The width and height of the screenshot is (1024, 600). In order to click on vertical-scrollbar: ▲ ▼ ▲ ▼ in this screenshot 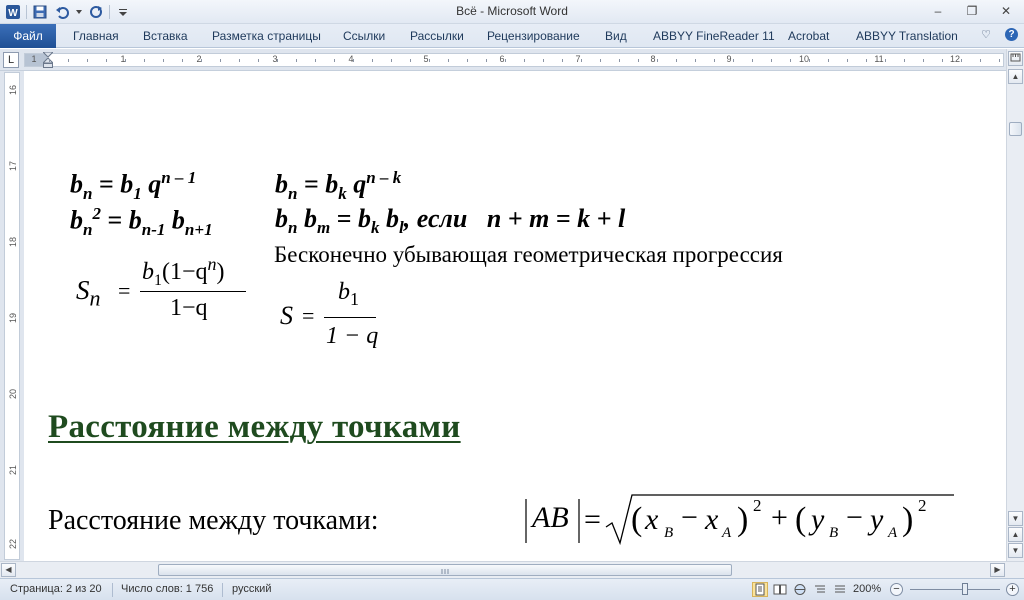, I will do `click(1015, 305)`.